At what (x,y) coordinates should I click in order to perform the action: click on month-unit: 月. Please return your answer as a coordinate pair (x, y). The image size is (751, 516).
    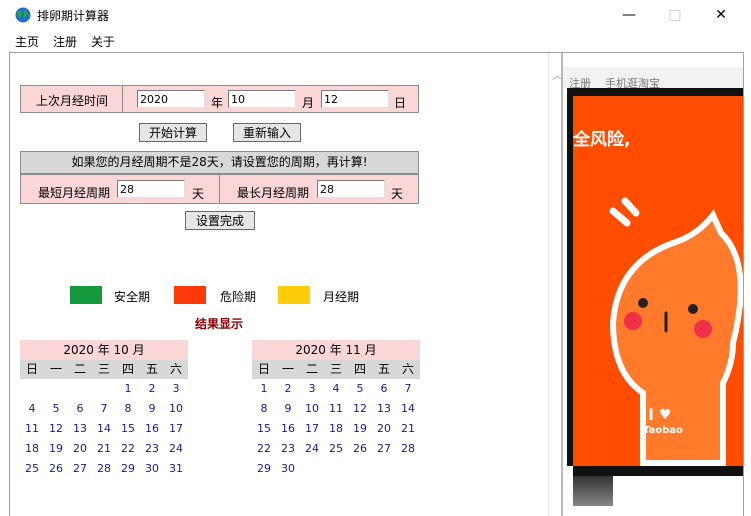
    Looking at the image, I should click on (308, 103).